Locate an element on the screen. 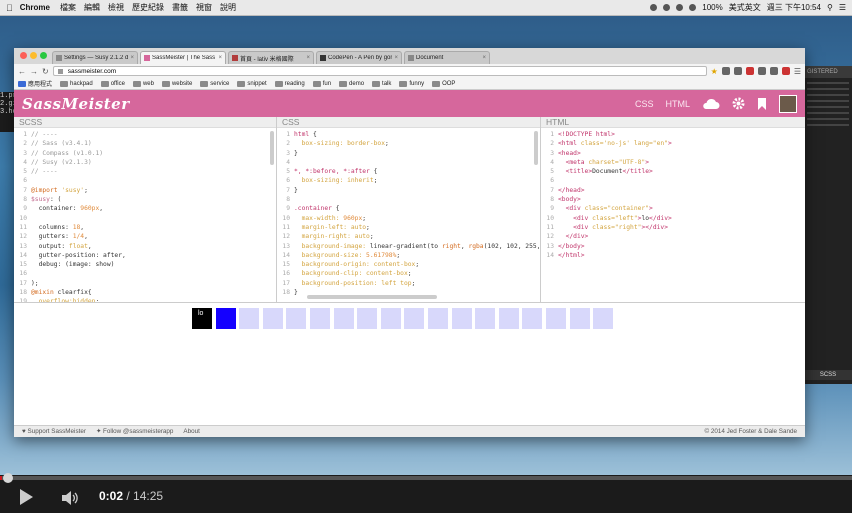 The width and height of the screenshot is (852, 513). reload-icon: ↻ is located at coordinates (45, 71).